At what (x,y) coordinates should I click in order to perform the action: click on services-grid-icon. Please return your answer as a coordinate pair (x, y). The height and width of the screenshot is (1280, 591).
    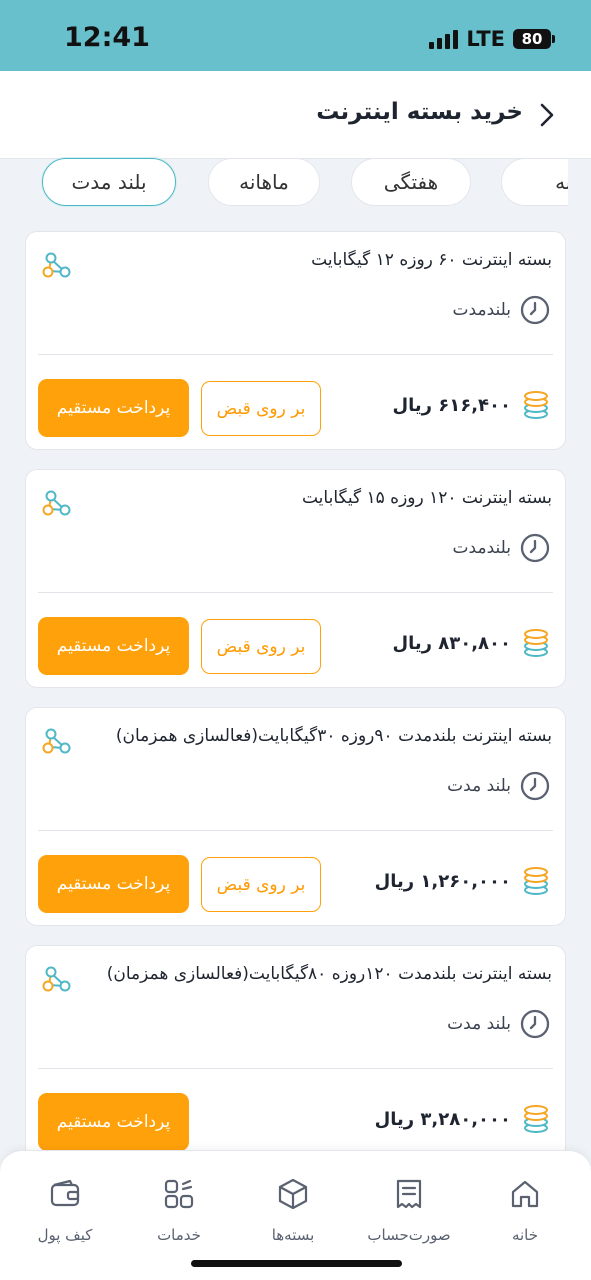
    Looking at the image, I should click on (179, 1194).